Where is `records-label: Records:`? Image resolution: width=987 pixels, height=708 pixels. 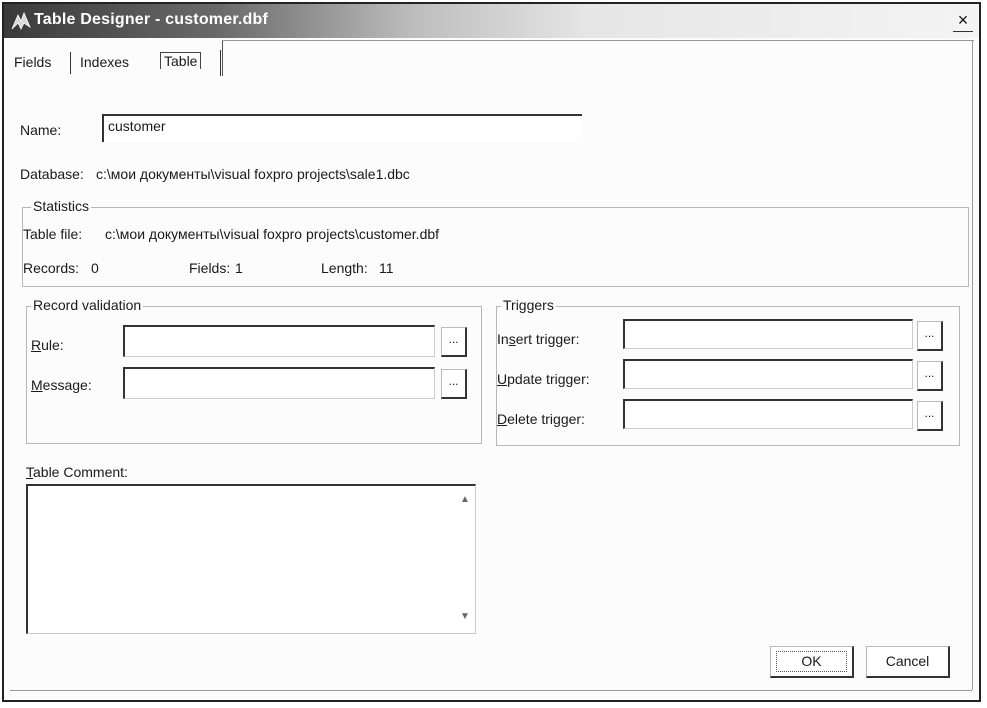
records-label: Records: is located at coordinates (51, 268).